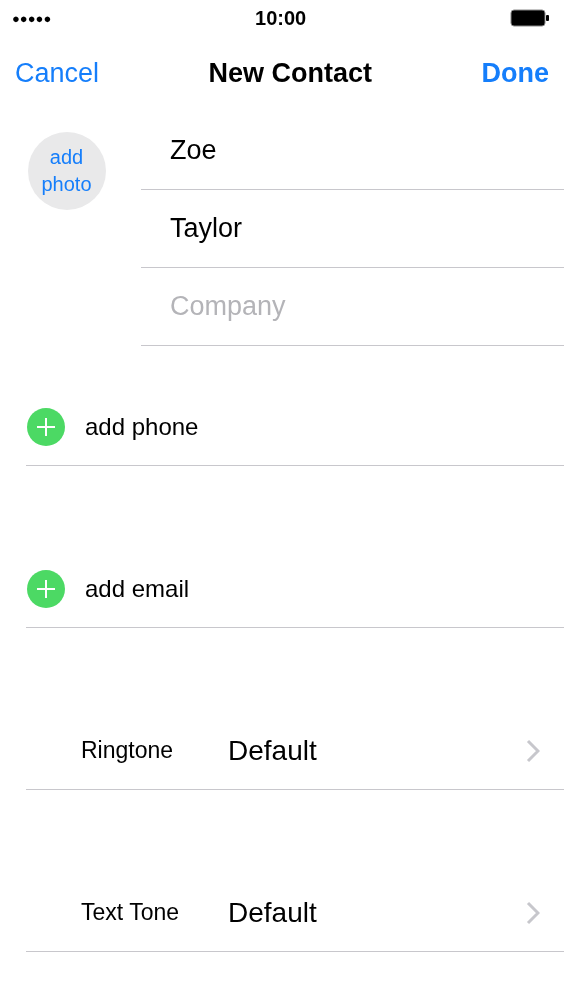  I want to click on cancel-button: Cancel, so click(57, 73).